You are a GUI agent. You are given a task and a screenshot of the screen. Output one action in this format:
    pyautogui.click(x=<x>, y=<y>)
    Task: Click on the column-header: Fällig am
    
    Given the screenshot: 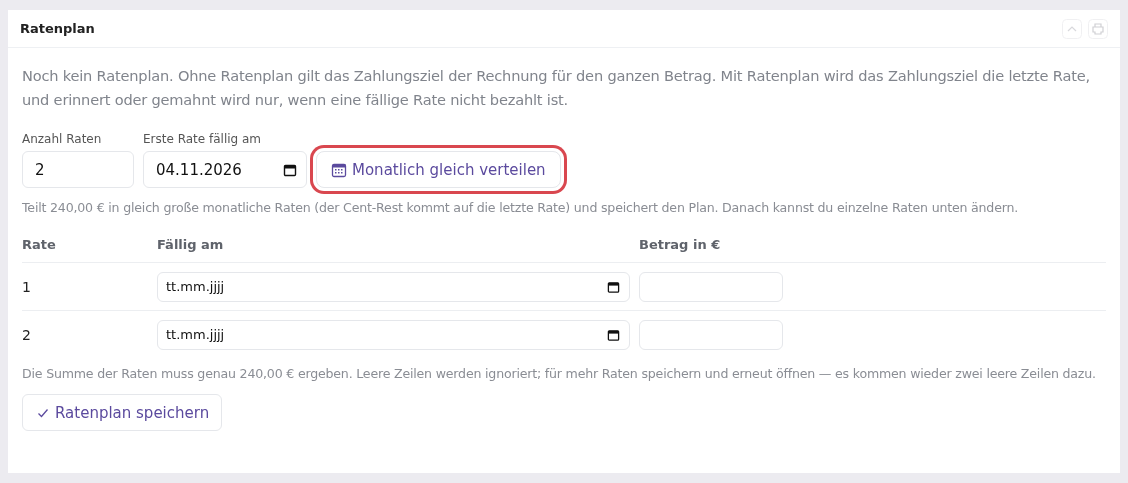 What is the action you would take?
    pyautogui.click(x=191, y=244)
    